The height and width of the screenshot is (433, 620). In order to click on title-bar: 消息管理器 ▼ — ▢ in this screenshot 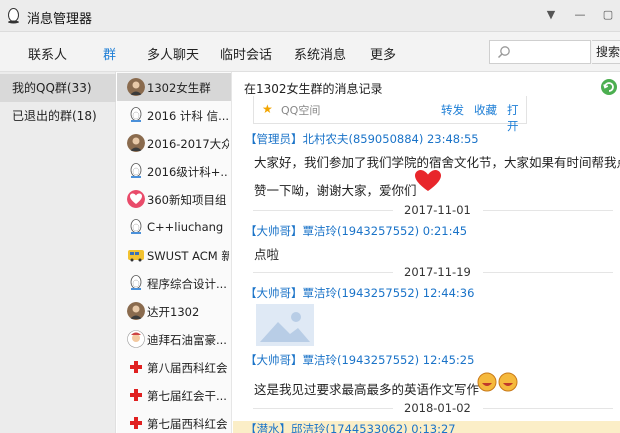, I will do `click(310, 16)`.